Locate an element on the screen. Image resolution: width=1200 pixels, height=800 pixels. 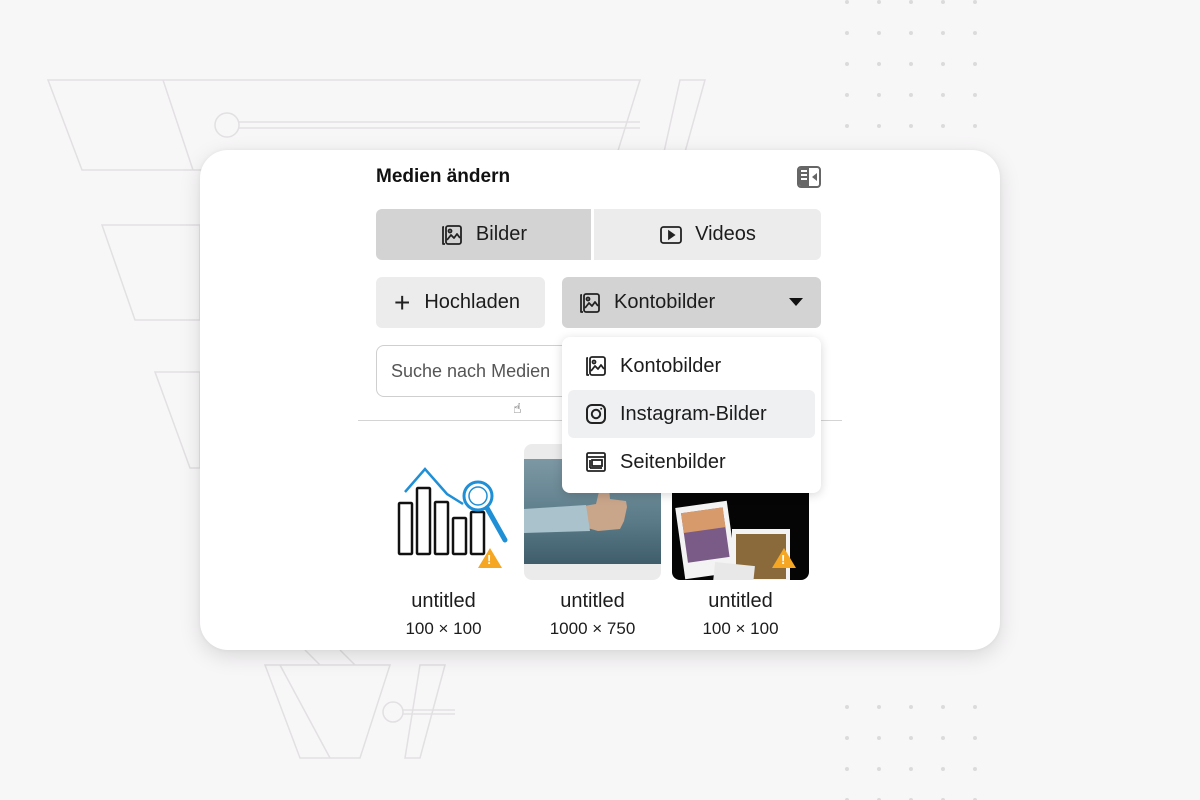
menu-item-label: Kontobilder is located at coordinates (671, 365).